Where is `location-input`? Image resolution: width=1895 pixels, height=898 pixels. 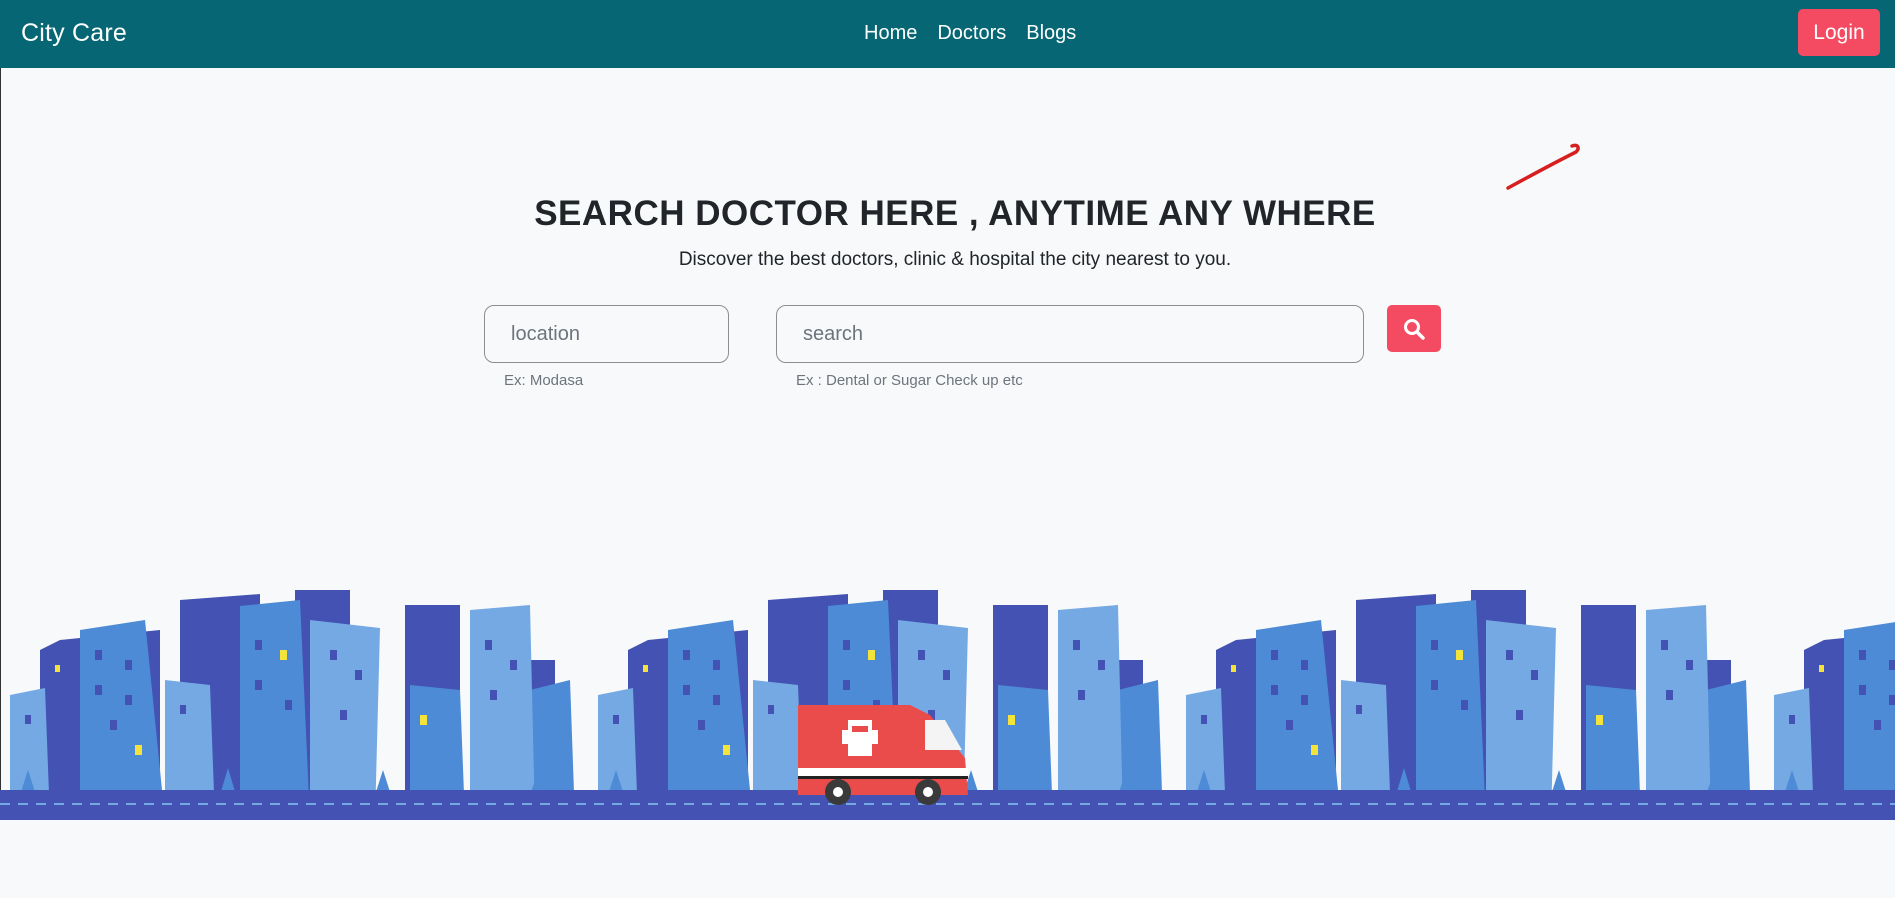 location-input is located at coordinates (606, 334).